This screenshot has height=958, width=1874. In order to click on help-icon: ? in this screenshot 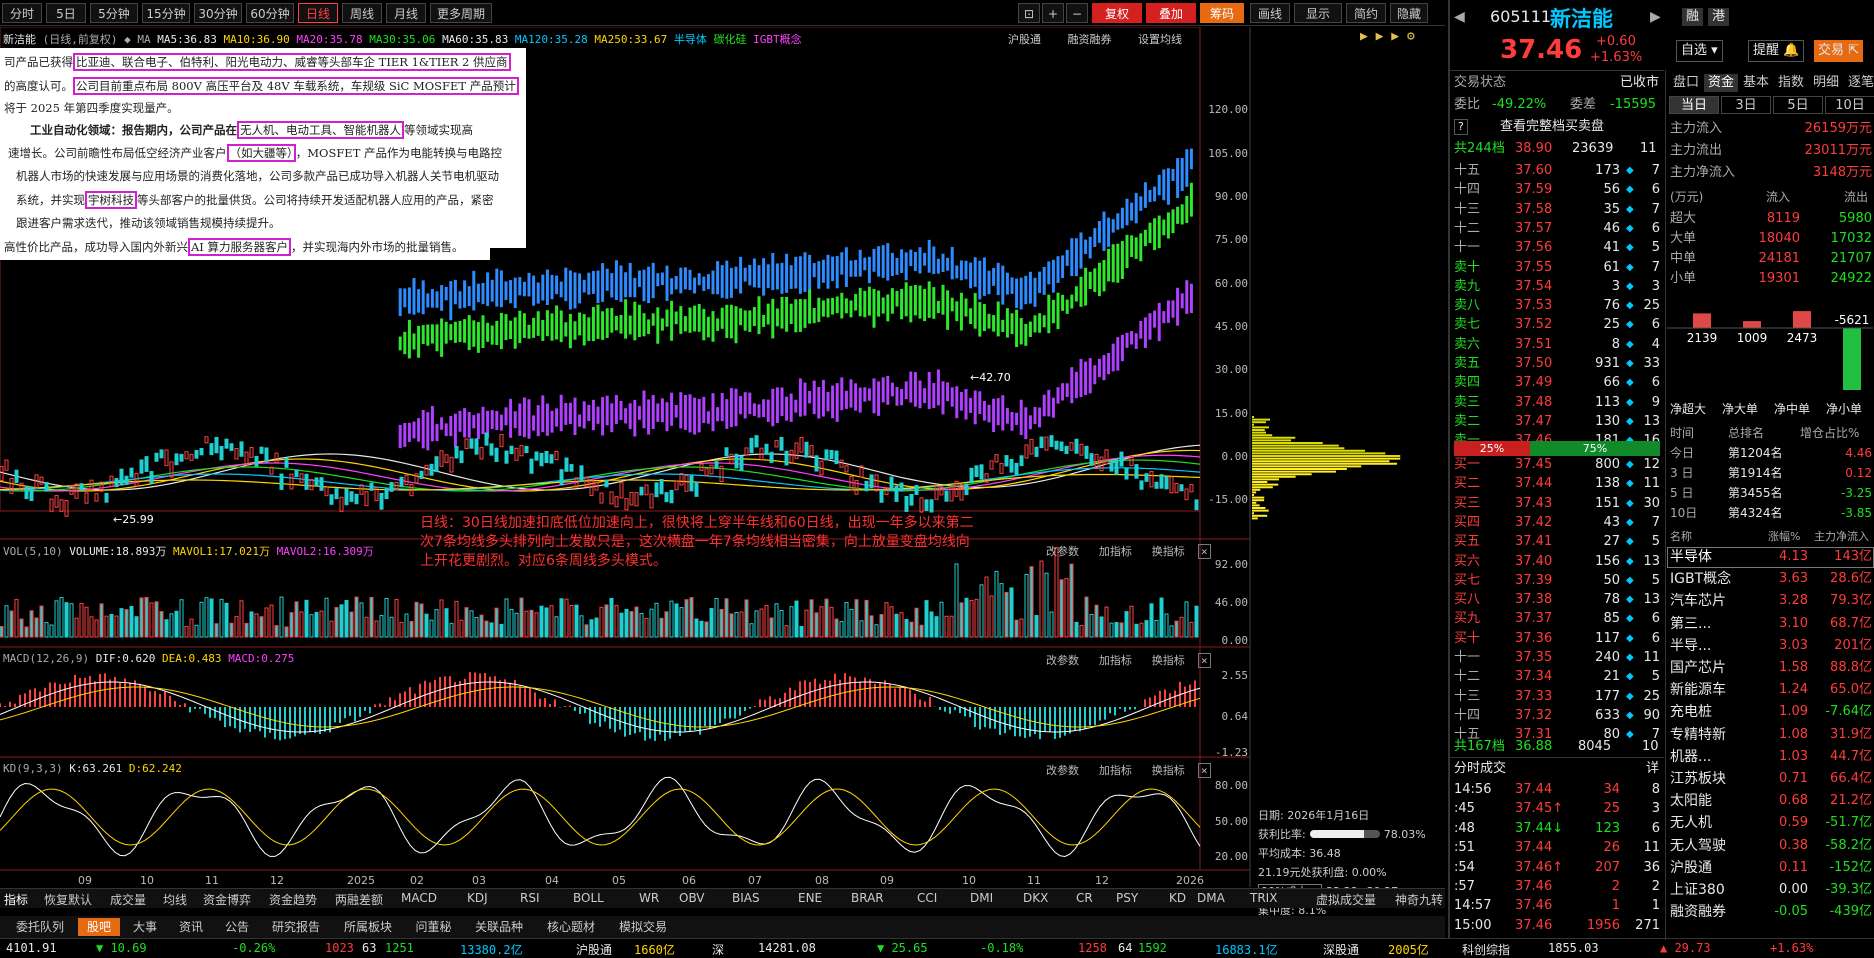, I will do `click(1461, 127)`.